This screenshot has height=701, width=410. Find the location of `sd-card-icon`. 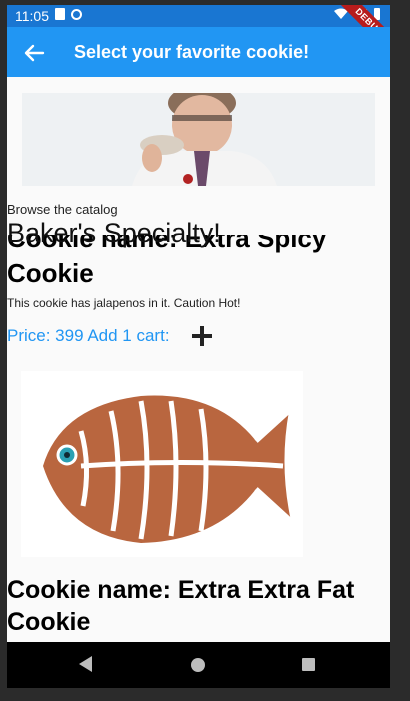

sd-card-icon is located at coordinates (60, 14).